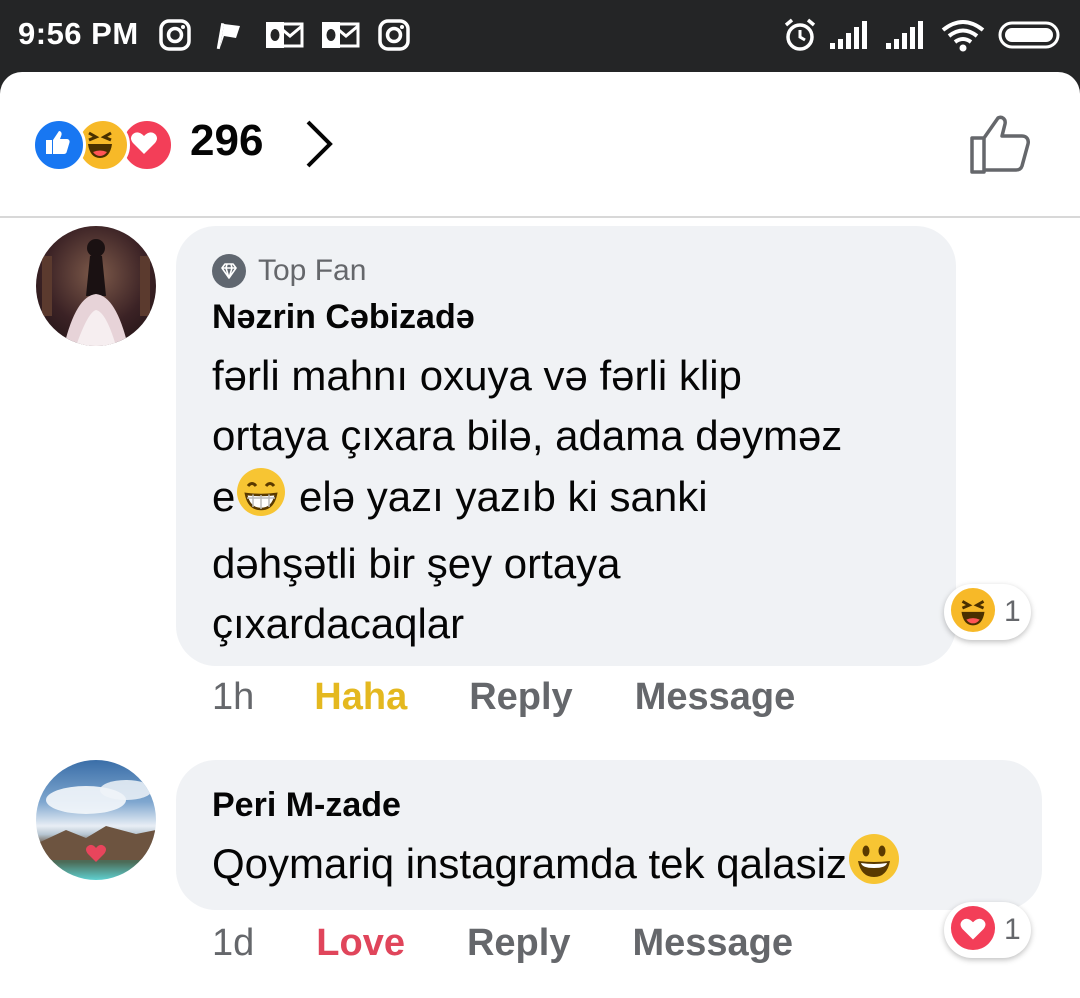  What do you see at coordinates (963, 35) in the screenshot?
I see `wifi-icon` at bounding box center [963, 35].